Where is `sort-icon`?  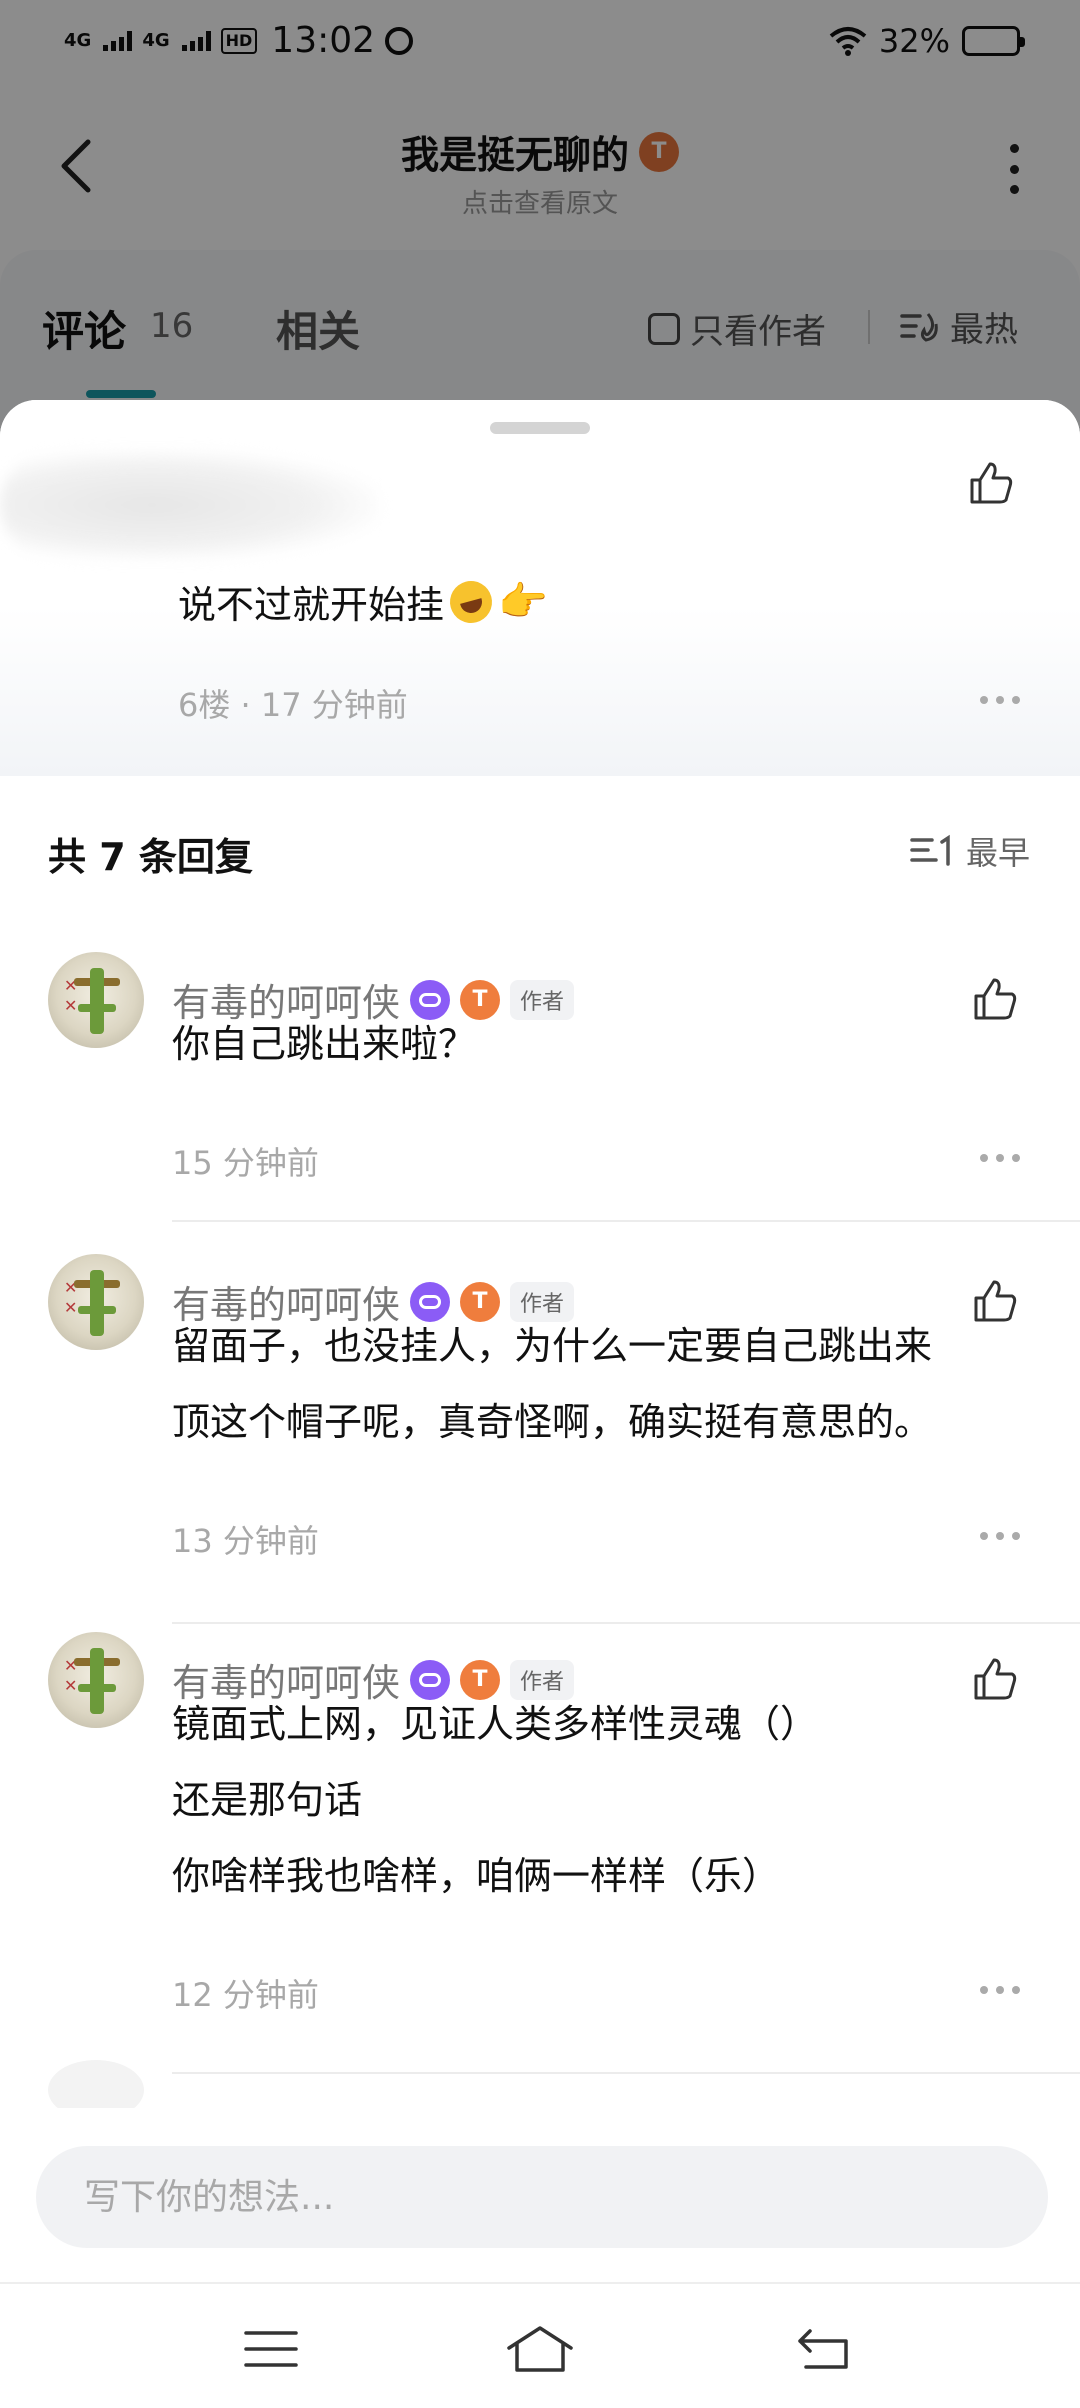
sort-icon is located at coordinates (930, 850).